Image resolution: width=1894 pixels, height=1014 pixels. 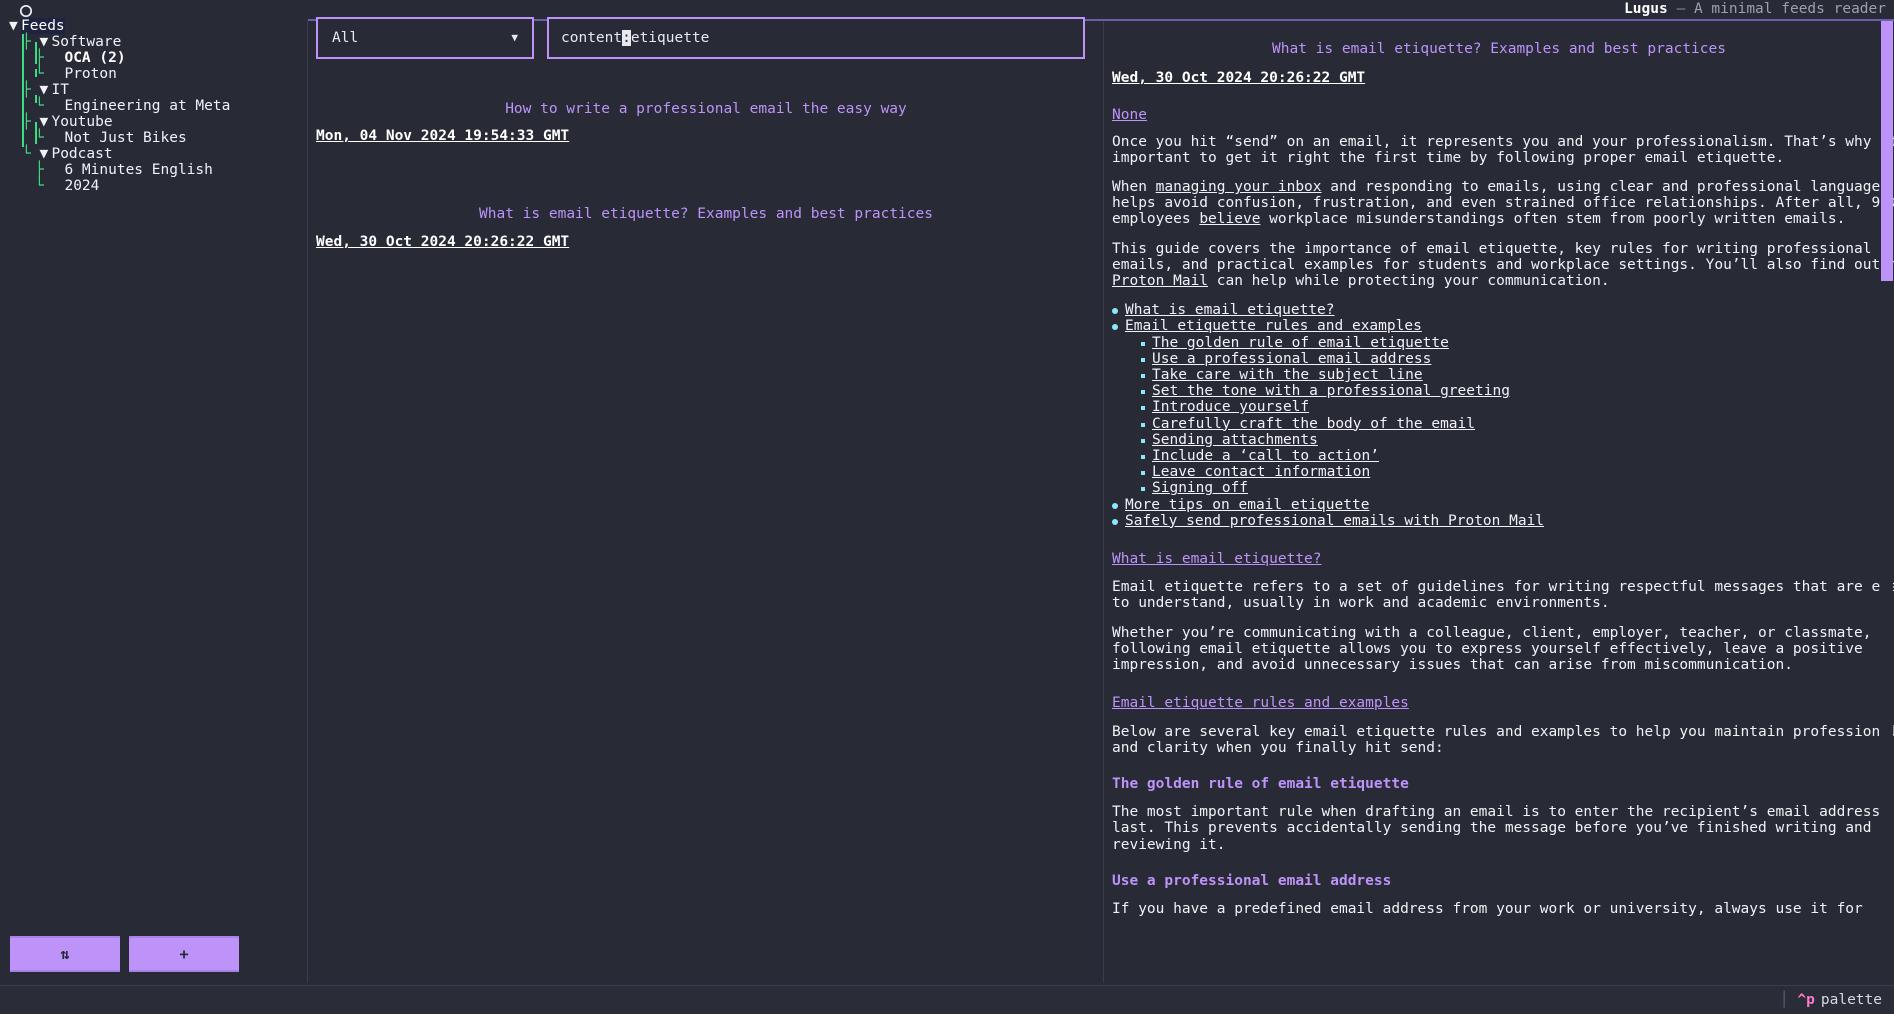 What do you see at coordinates (1646, 9) in the screenshot?
I see `app-name: Lugus` at bounding box center [1646, 9].